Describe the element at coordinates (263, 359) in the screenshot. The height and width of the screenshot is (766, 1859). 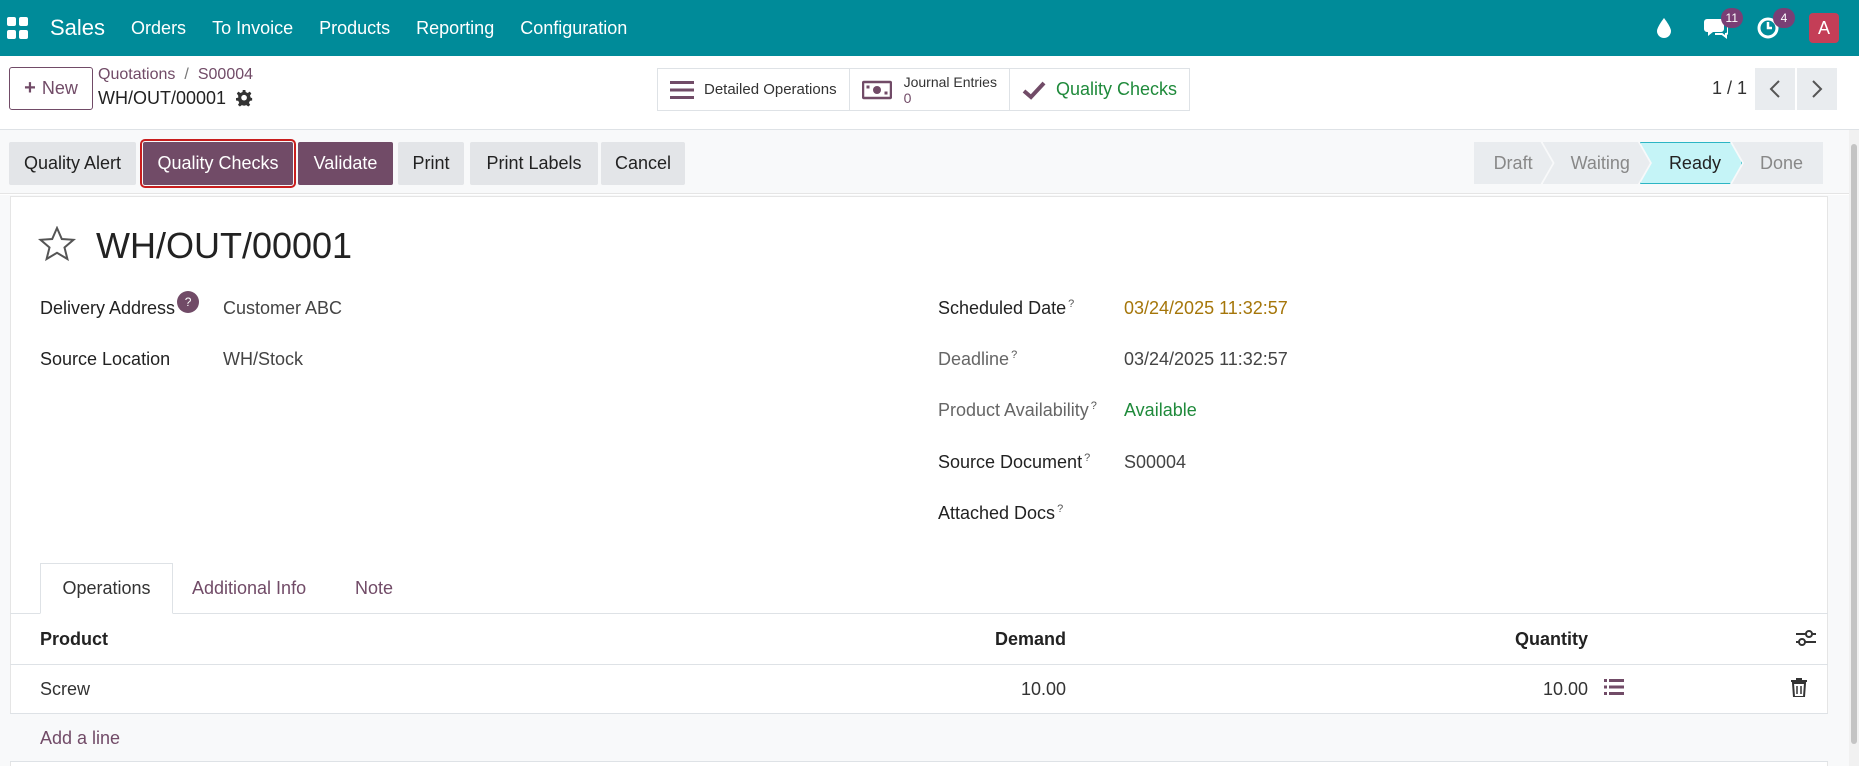
I see `source-location-value: WH/Stock` at that location.